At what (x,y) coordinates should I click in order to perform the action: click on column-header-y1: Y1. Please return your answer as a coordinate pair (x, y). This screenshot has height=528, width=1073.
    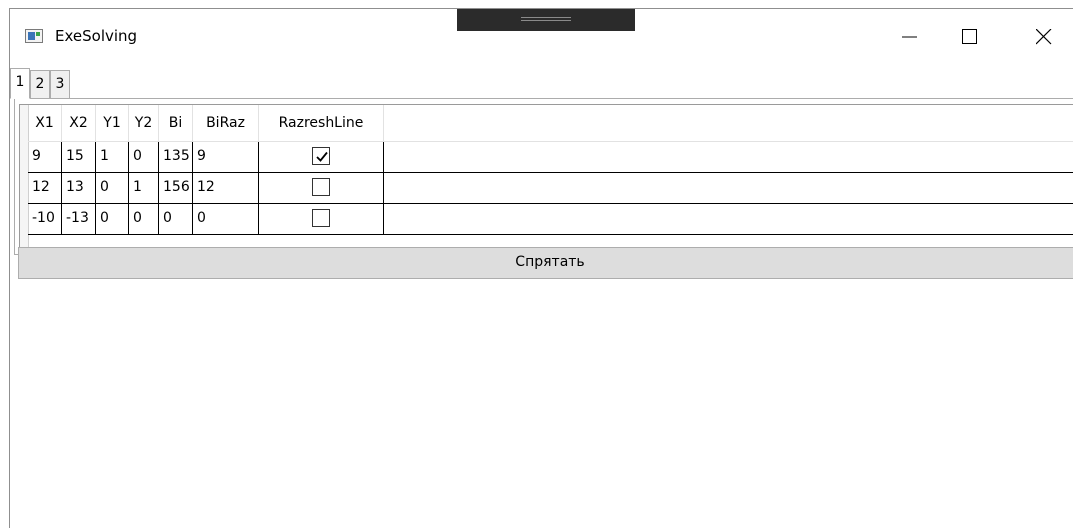
    Looking at the image, I should click on (112, 123).